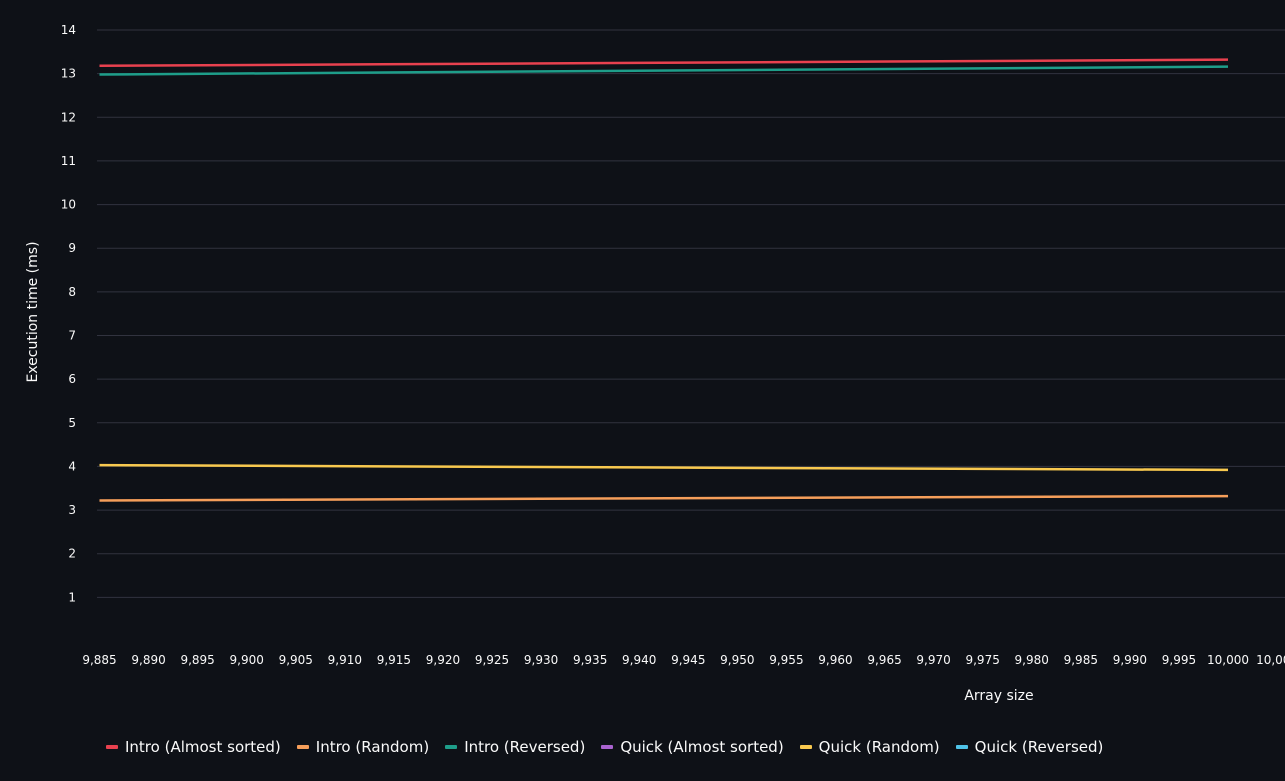 Image resolution: width=1285 pixels, height=781 pixels. I want to click on legend-label: Quick (Reversed), so click(1039, 747).